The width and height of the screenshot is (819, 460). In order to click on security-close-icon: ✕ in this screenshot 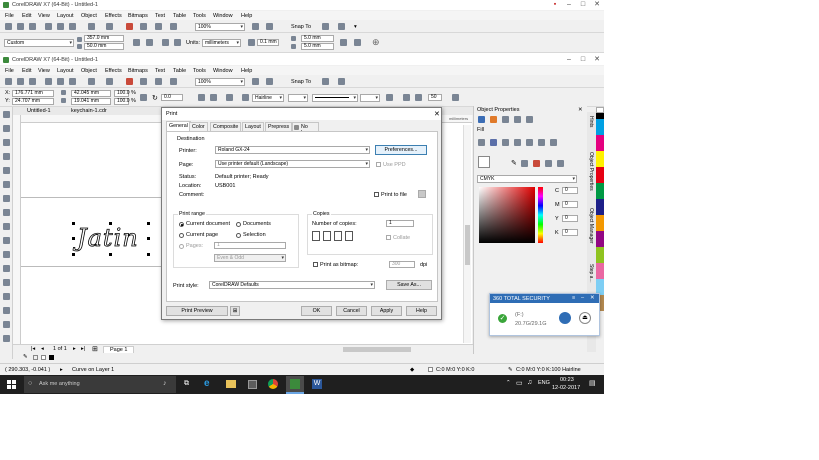, I will do `click(592, 298)`.